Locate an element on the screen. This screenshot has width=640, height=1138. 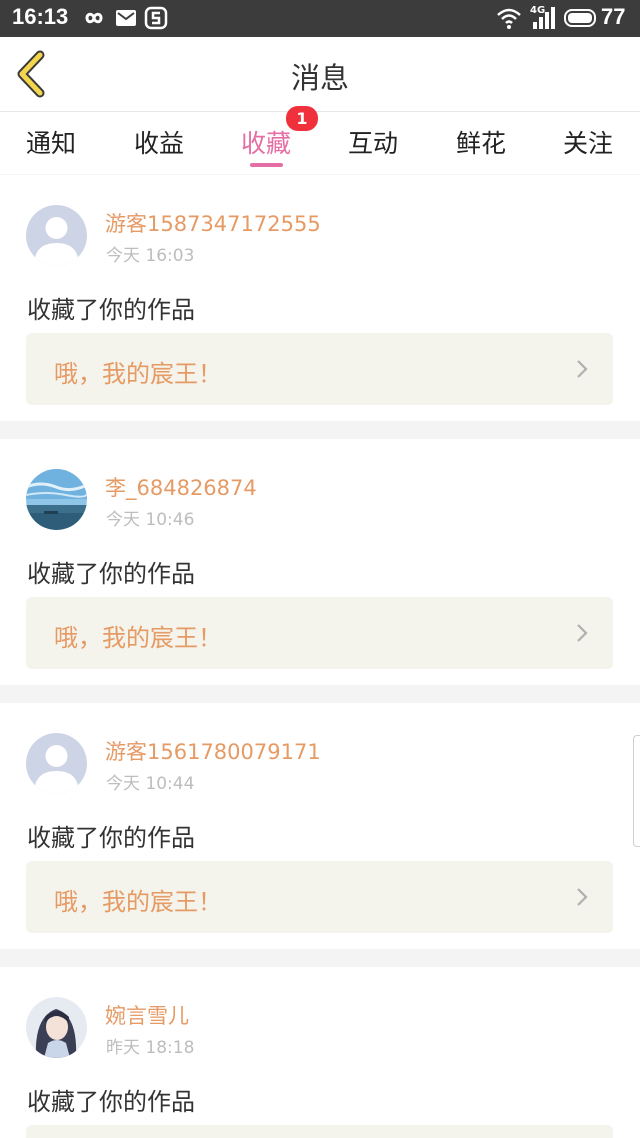
page-title: 消息 is located at coordinates (319, 78).